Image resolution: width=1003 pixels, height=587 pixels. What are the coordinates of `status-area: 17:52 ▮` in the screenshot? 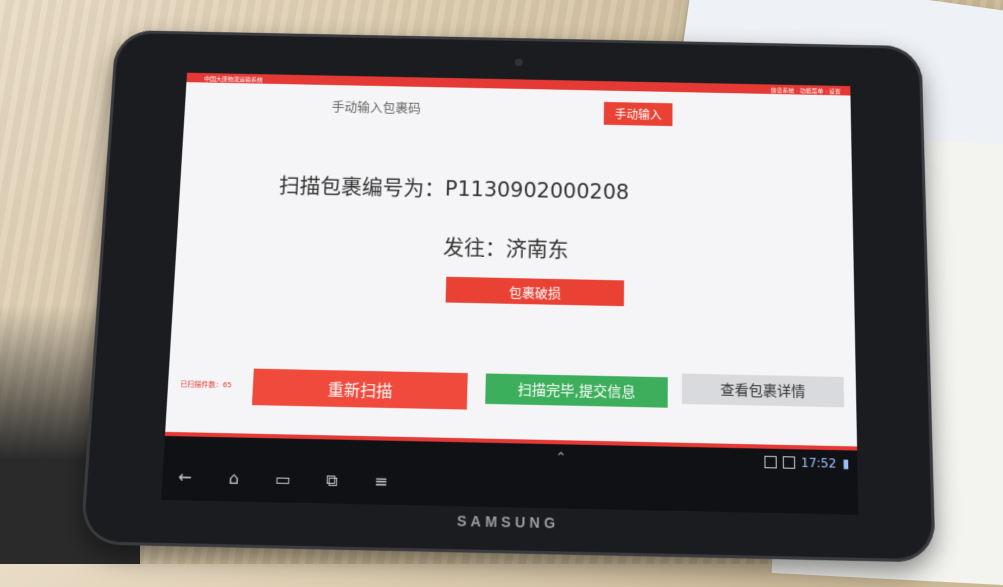 It's located at (806, 463).